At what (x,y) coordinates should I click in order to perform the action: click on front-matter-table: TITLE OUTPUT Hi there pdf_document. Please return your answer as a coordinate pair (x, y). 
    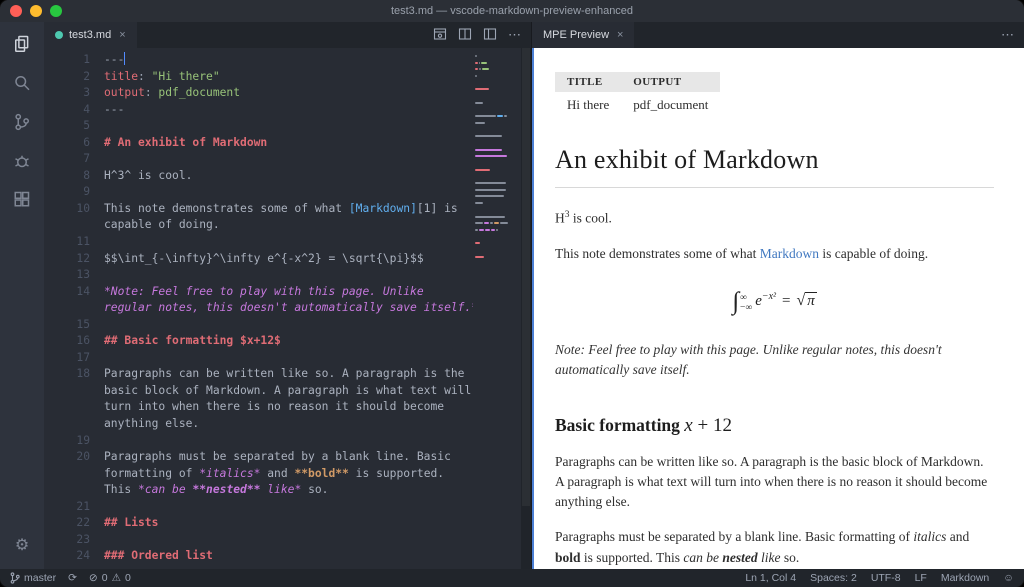
    Looking at the image, I should click on (638, 93).